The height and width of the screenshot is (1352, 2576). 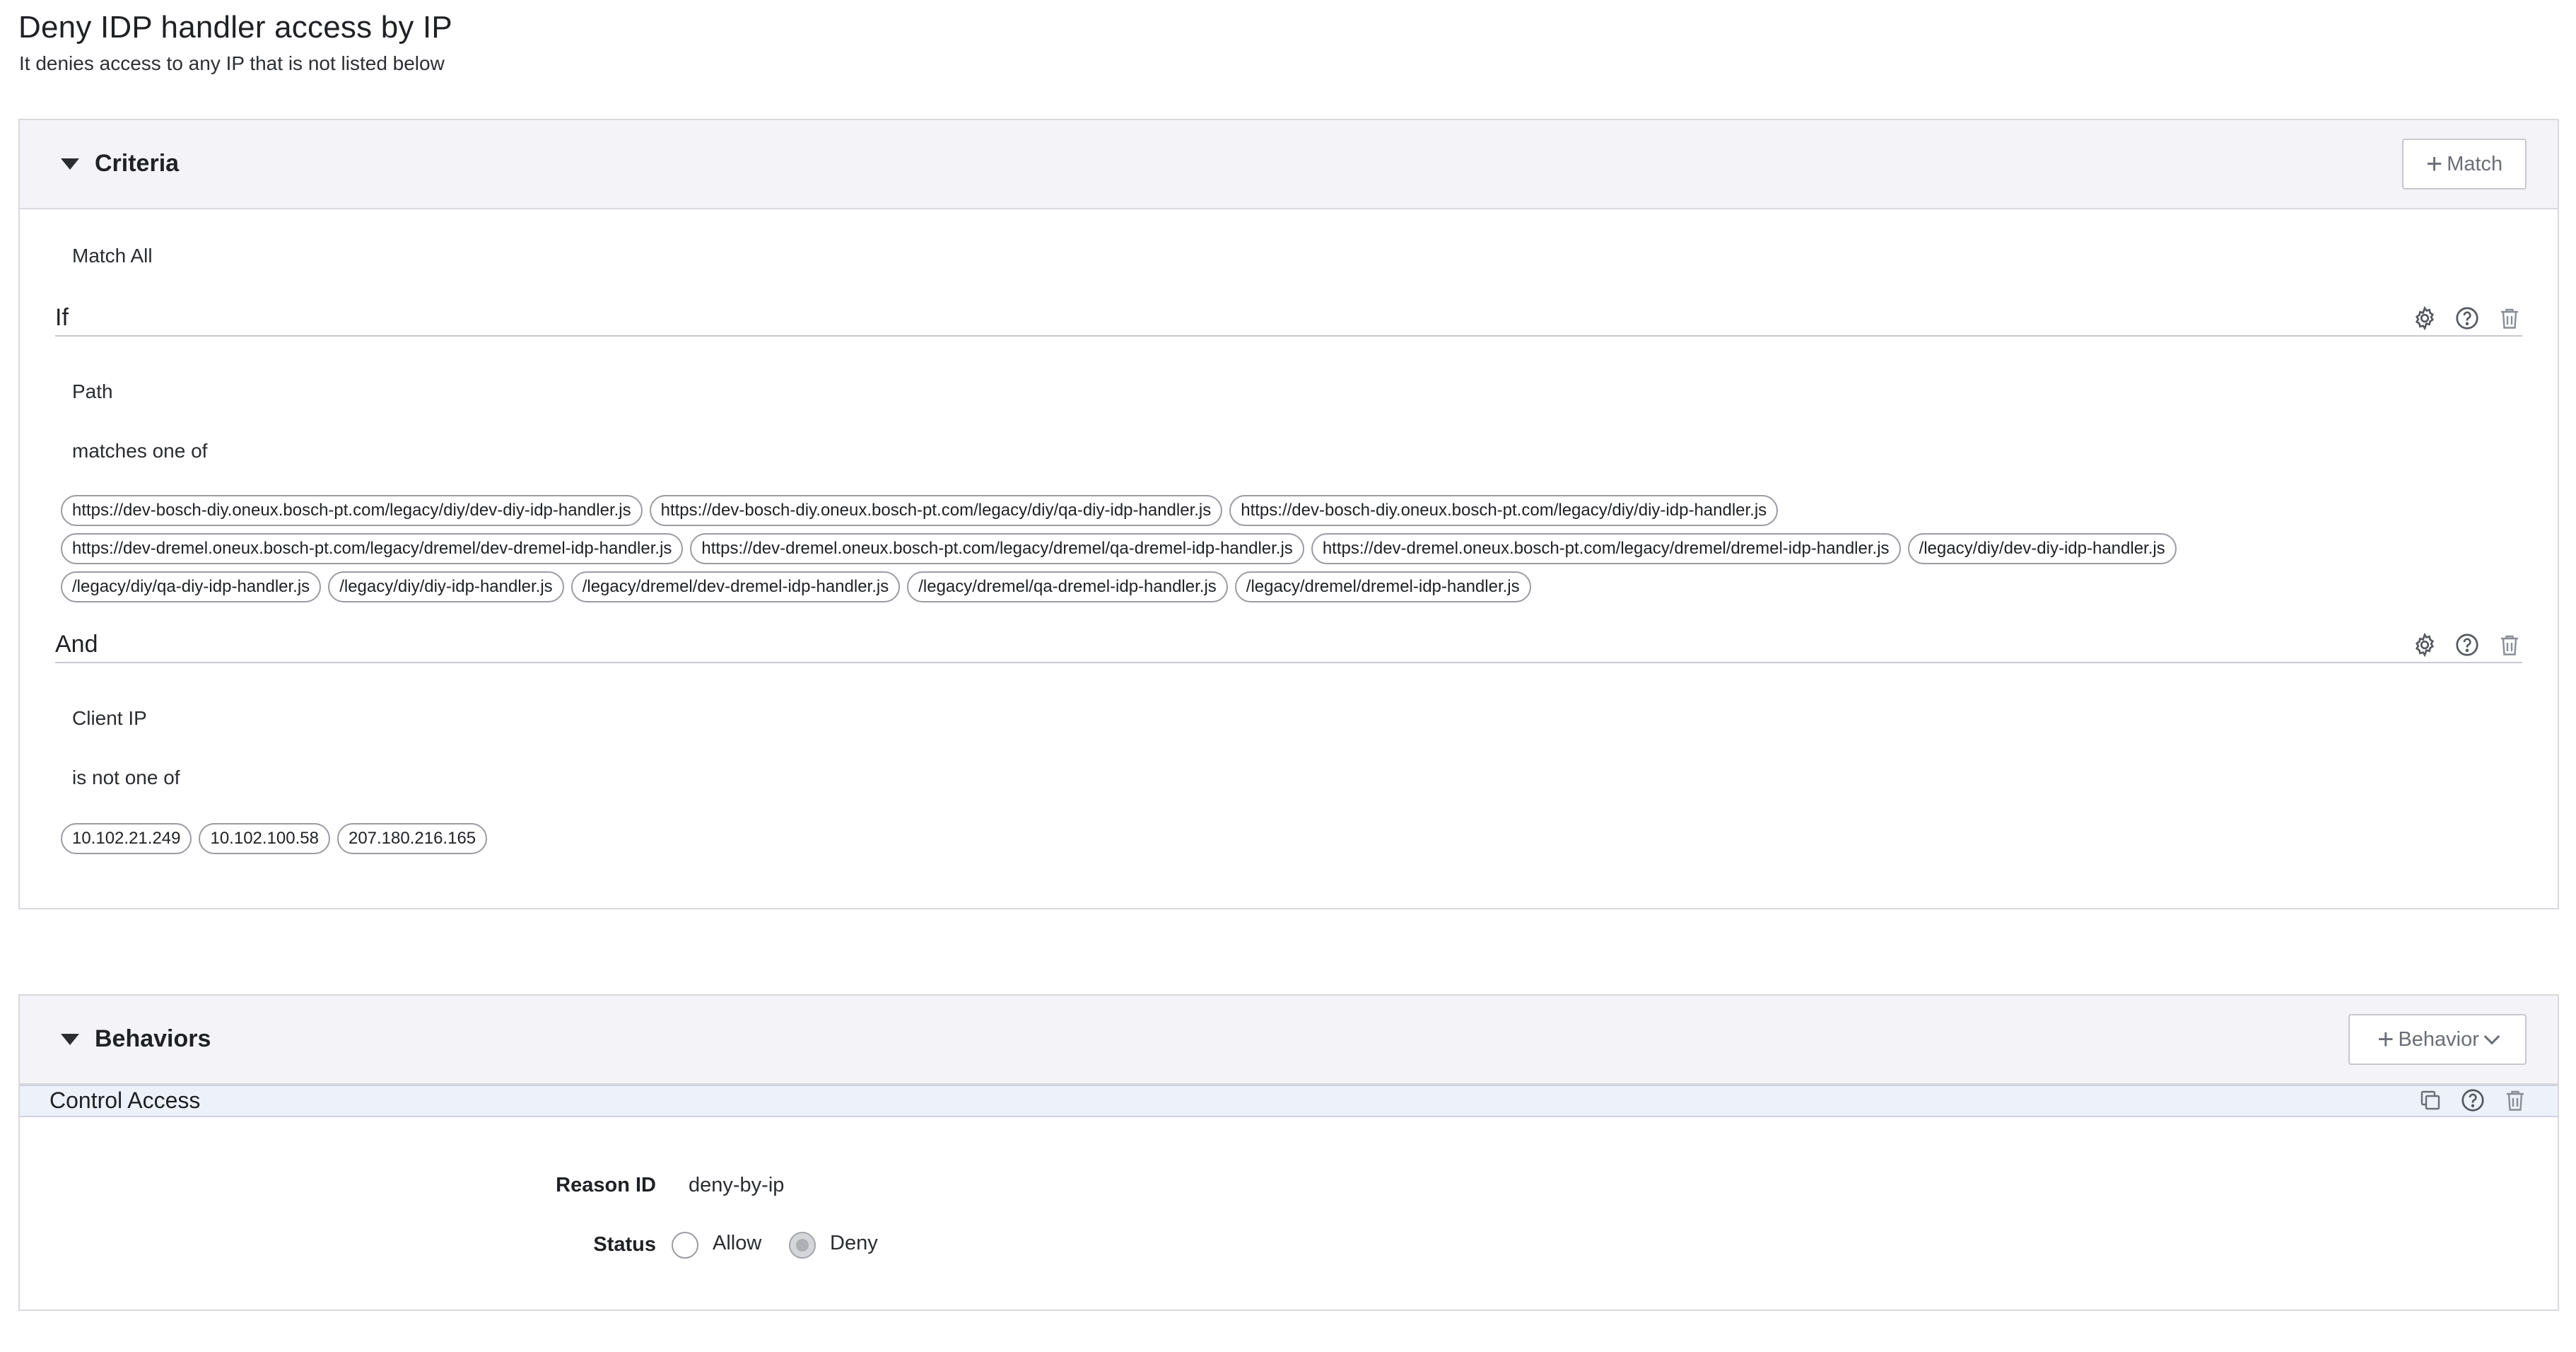 What do you see at coordinates (126, 778) in the screenshot?
I see `condition-operator: is not one of` at bounding box center [126, 778].